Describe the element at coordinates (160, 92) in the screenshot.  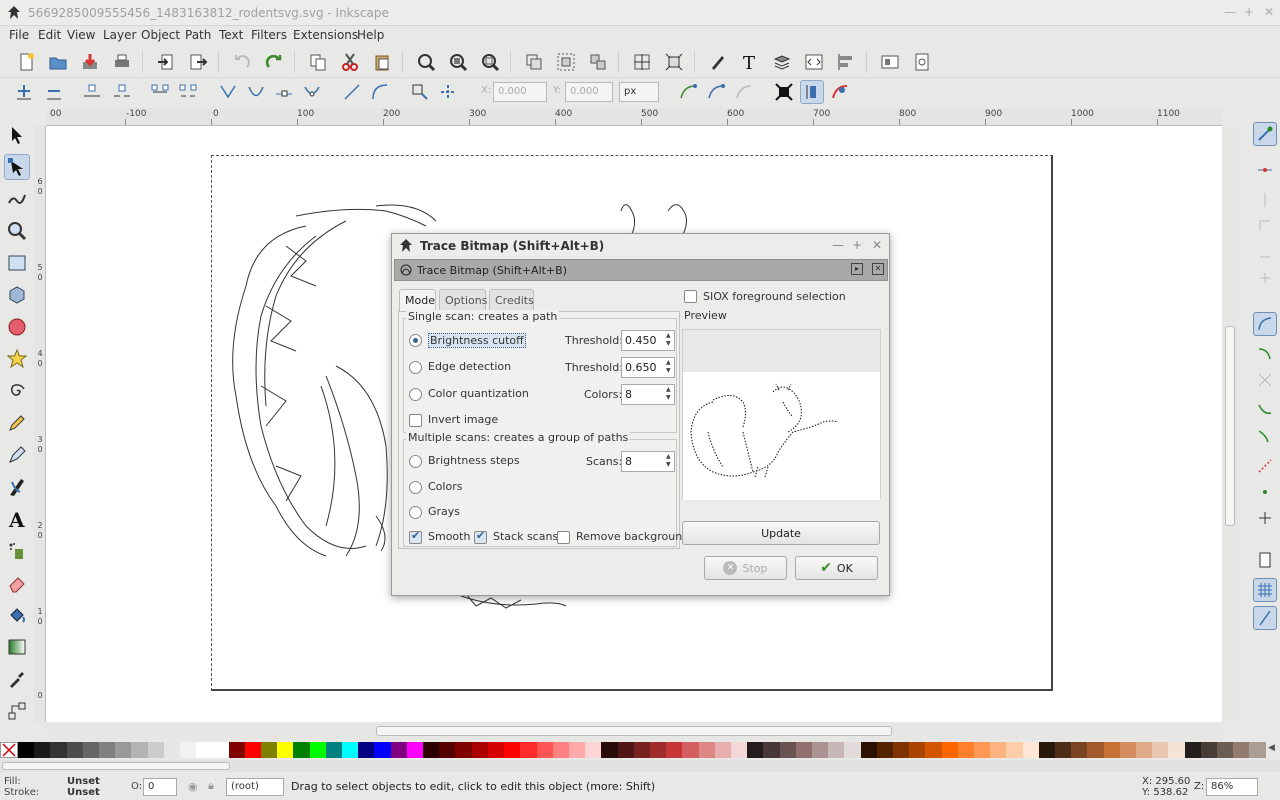
I see `join-segment-icon` at that location.